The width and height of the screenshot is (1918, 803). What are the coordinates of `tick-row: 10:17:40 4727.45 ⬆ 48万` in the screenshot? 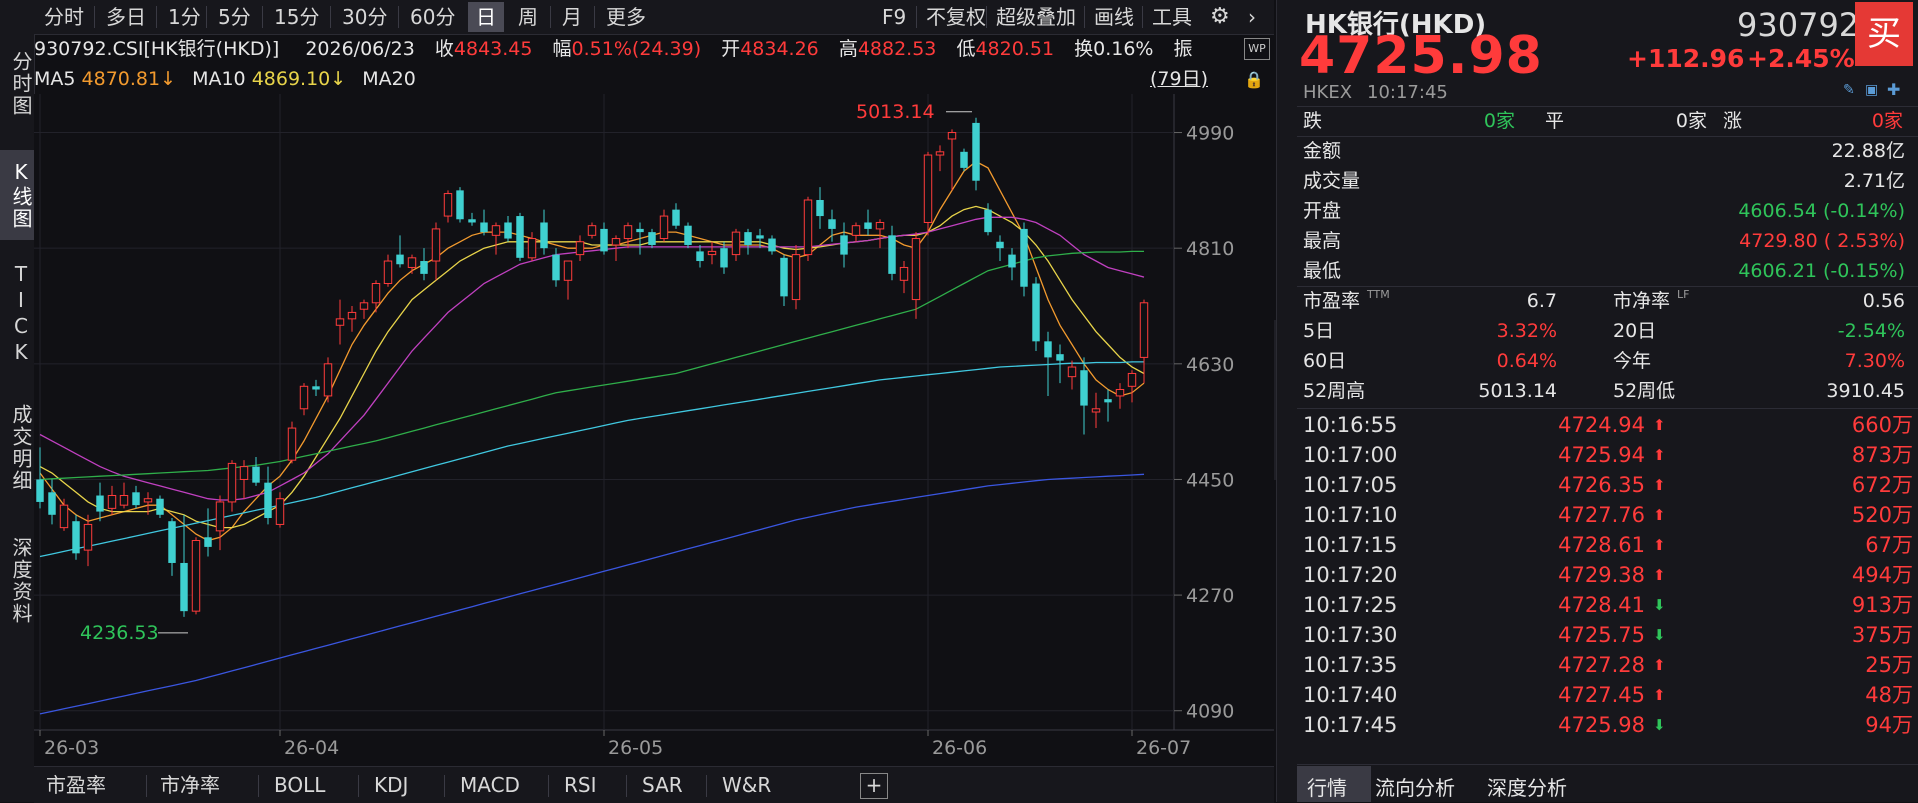 It's located at (1608, 695).